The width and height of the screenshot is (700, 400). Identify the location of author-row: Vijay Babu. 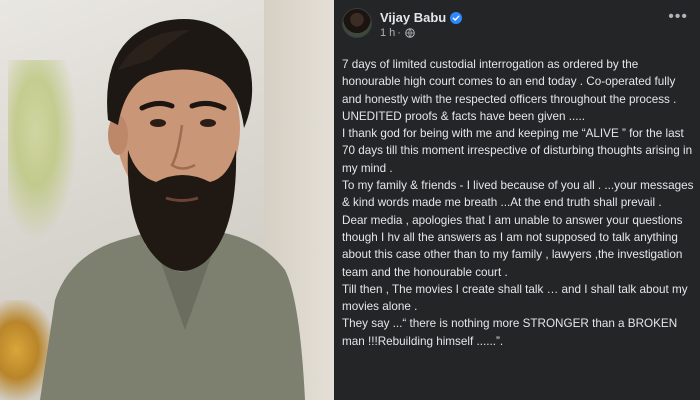
(421, 17).